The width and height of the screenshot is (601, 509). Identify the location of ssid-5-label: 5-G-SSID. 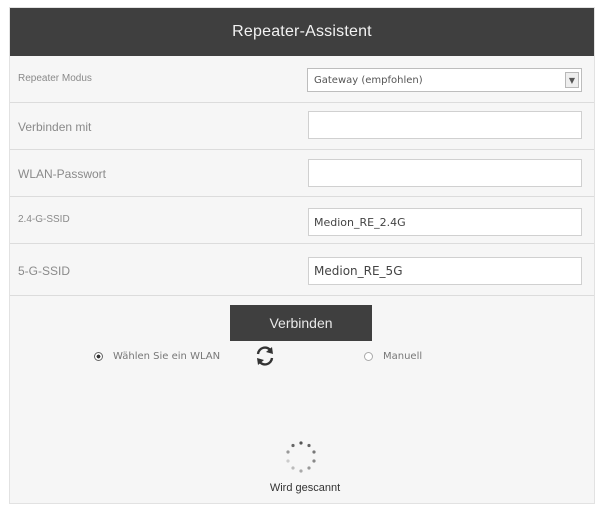
(44, 271).